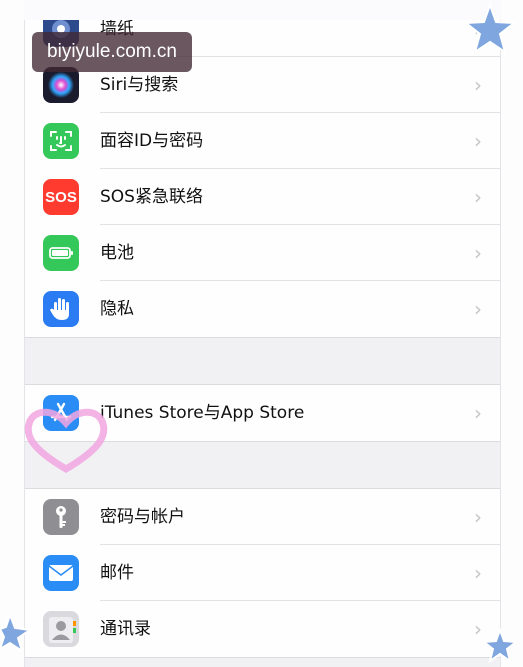 The height and width of the screenshot is (667, 523). Describe the element at coordinates (262, 361) in the screenshot. I see `group-spacer` at that location.